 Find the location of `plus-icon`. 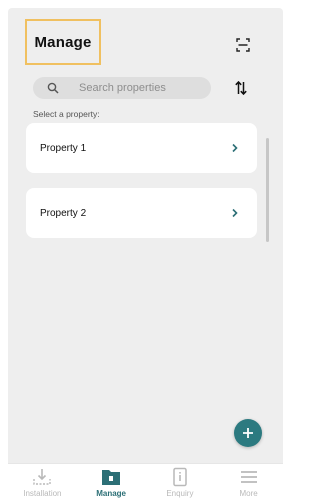

plus-icon is located at coordinates (248, 433).